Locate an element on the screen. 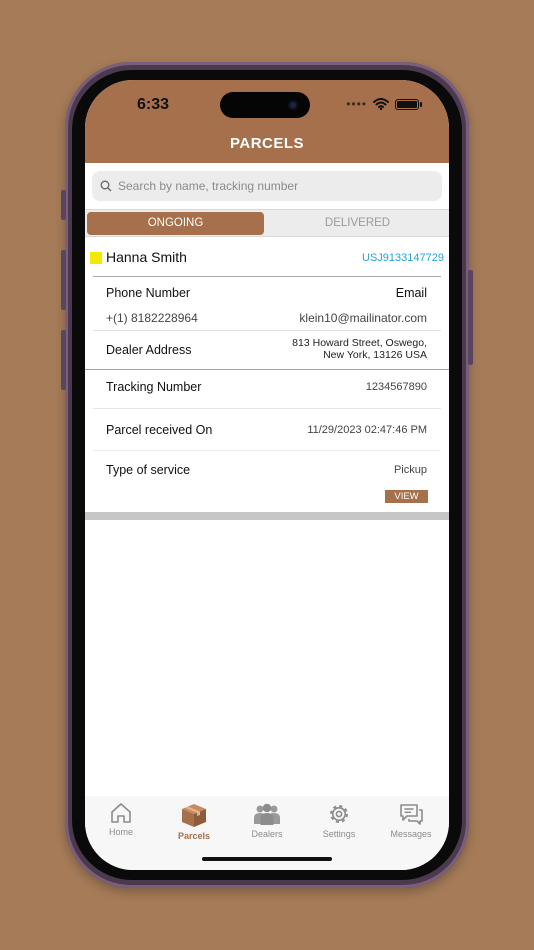  wifi-icon is located at coordinates (381, 104).